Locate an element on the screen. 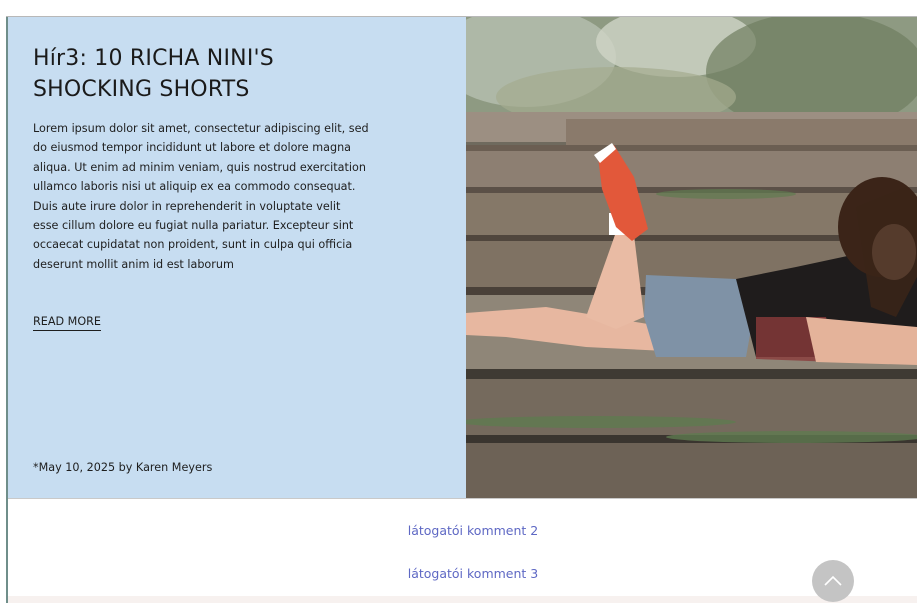  comment-link-2: látogatói komment 2 is located at coordinates (462, 530).